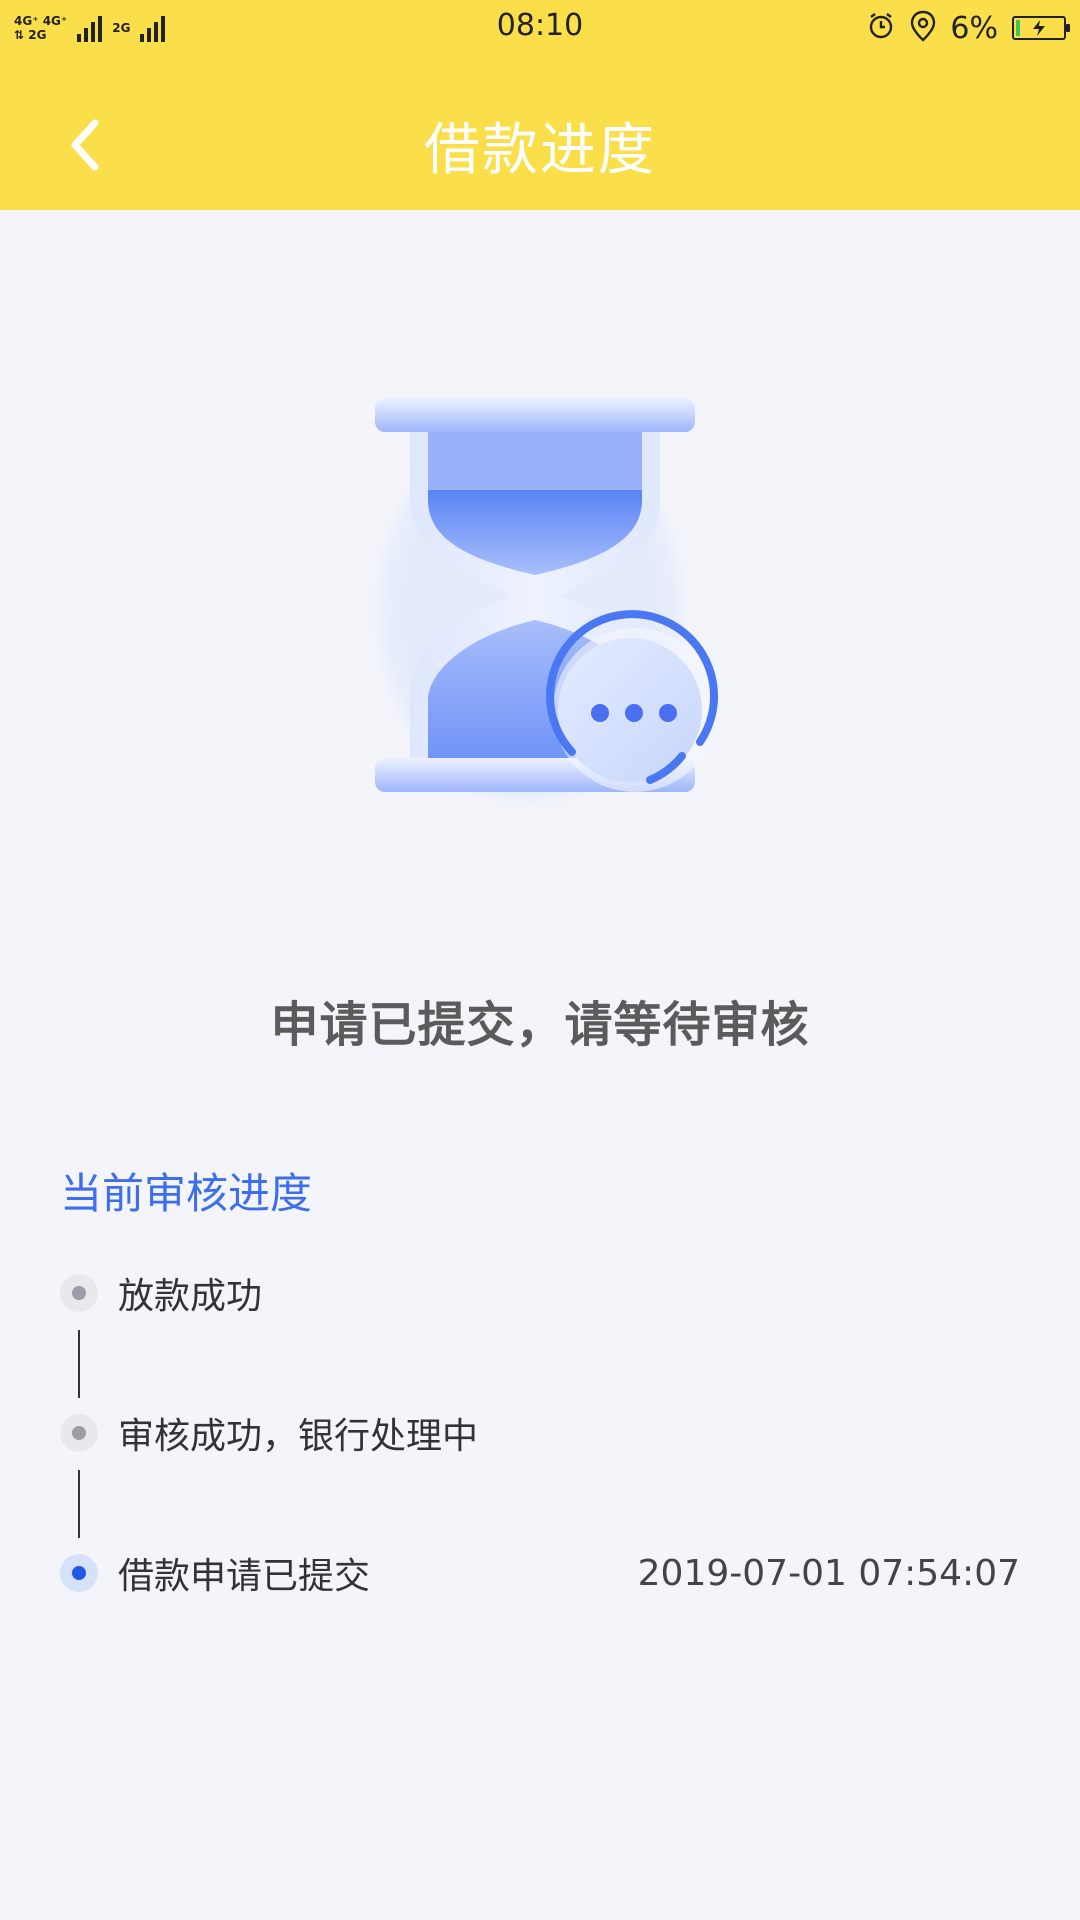  What do you see at coordinates (828, 1573) in the screenshot?
I see `step-time: 2019-07-01 07:54:07` at bounding box center [828, 1573].